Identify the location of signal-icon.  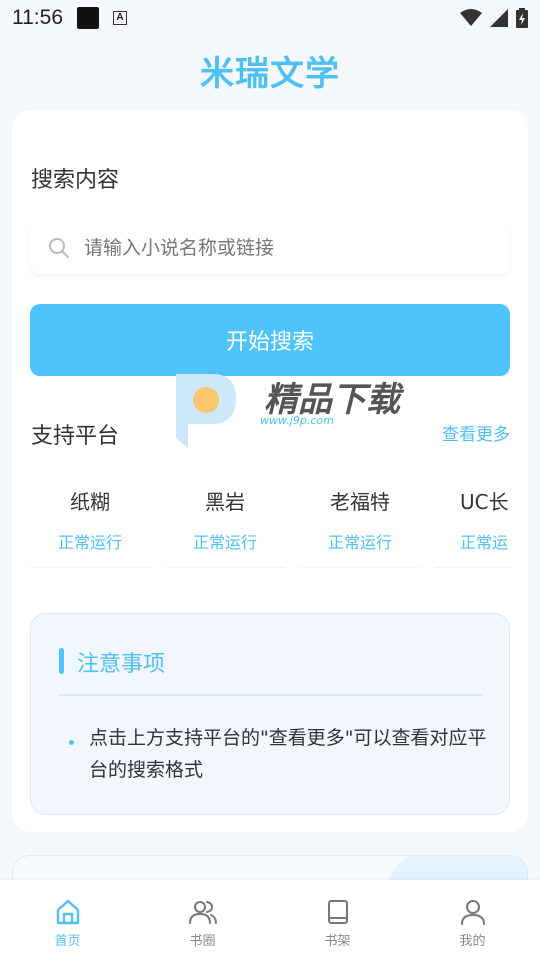
(499, 18).